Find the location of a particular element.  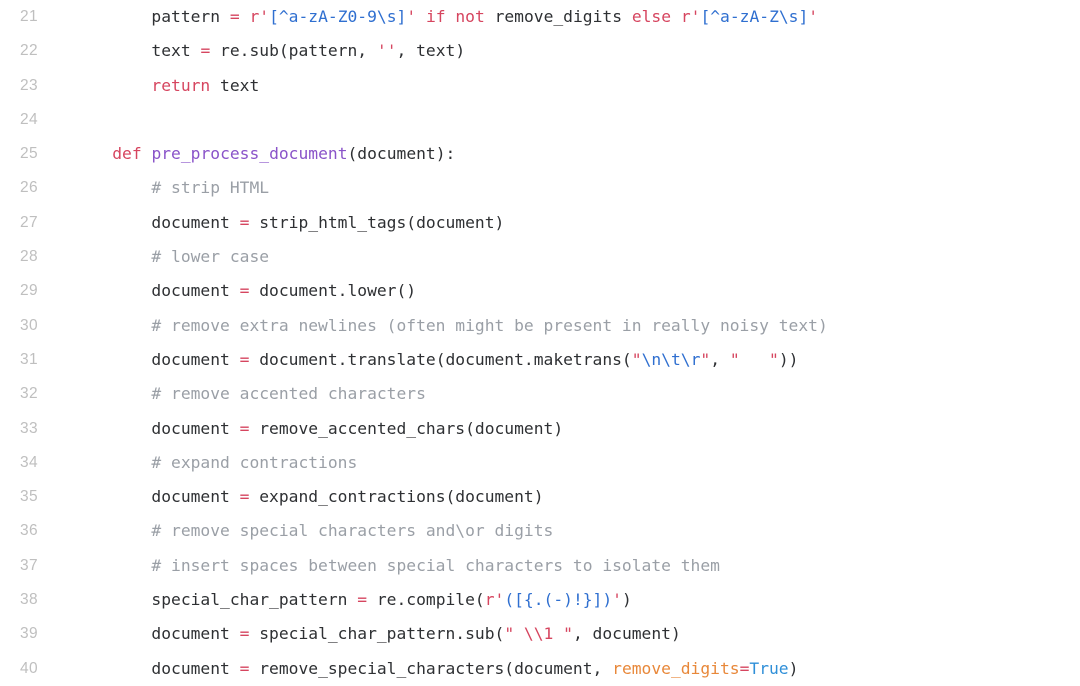

code-token-plain: ) is located at coordinates (626, 600).